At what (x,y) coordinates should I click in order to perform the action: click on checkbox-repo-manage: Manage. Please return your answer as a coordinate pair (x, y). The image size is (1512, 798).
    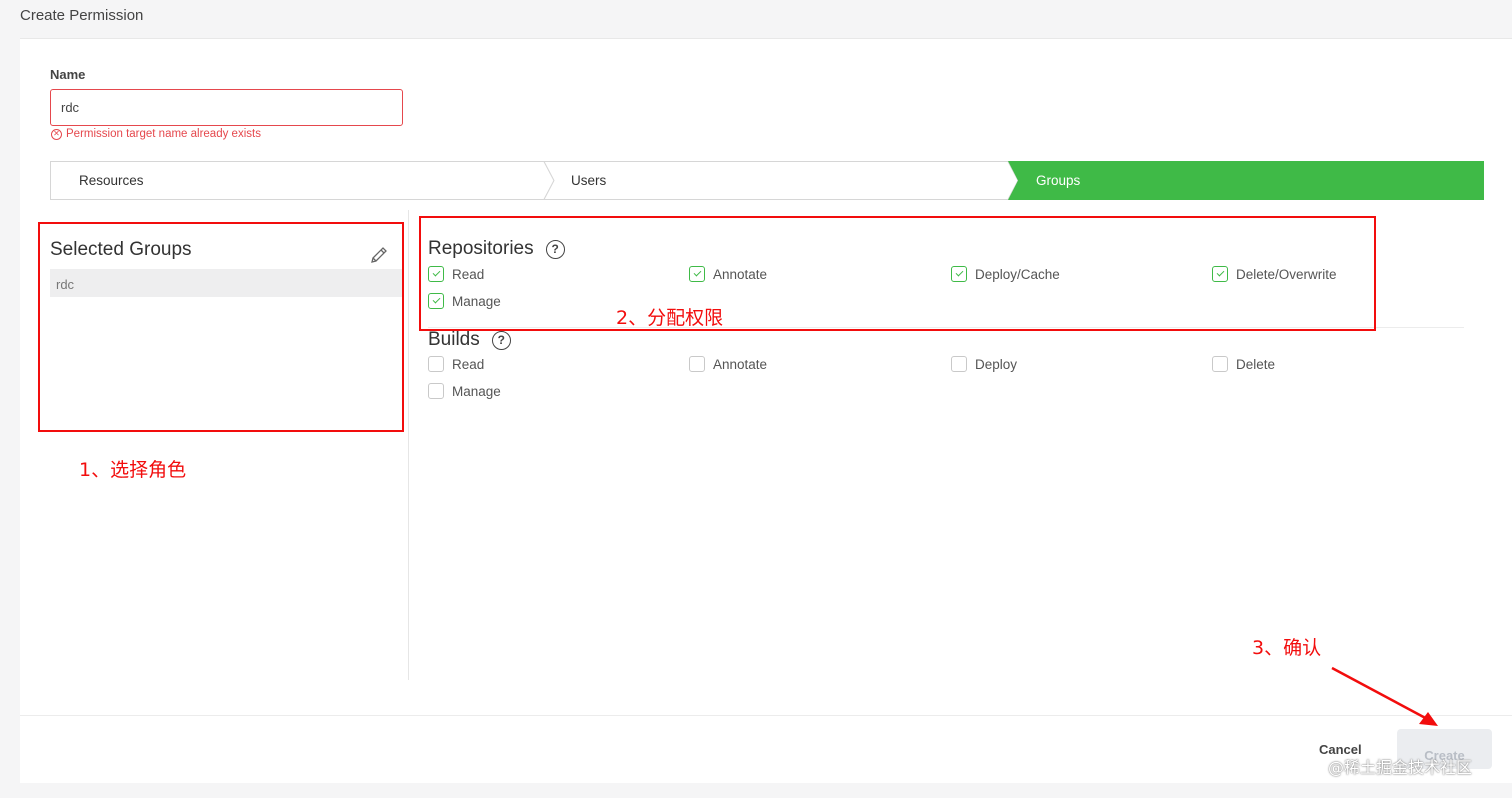
    Looking at the image, I should click on (464, 301).